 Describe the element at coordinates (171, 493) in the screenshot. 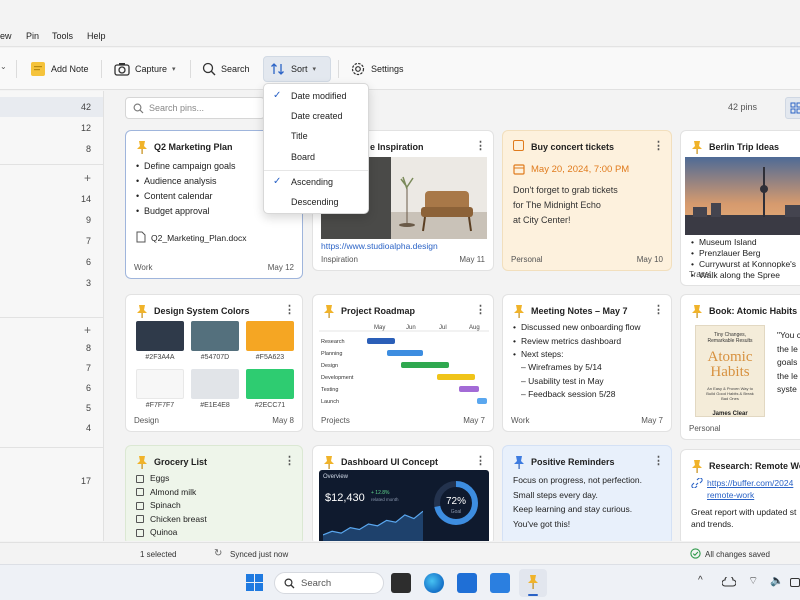

I see `checklist-item: Almond milk` at that location.